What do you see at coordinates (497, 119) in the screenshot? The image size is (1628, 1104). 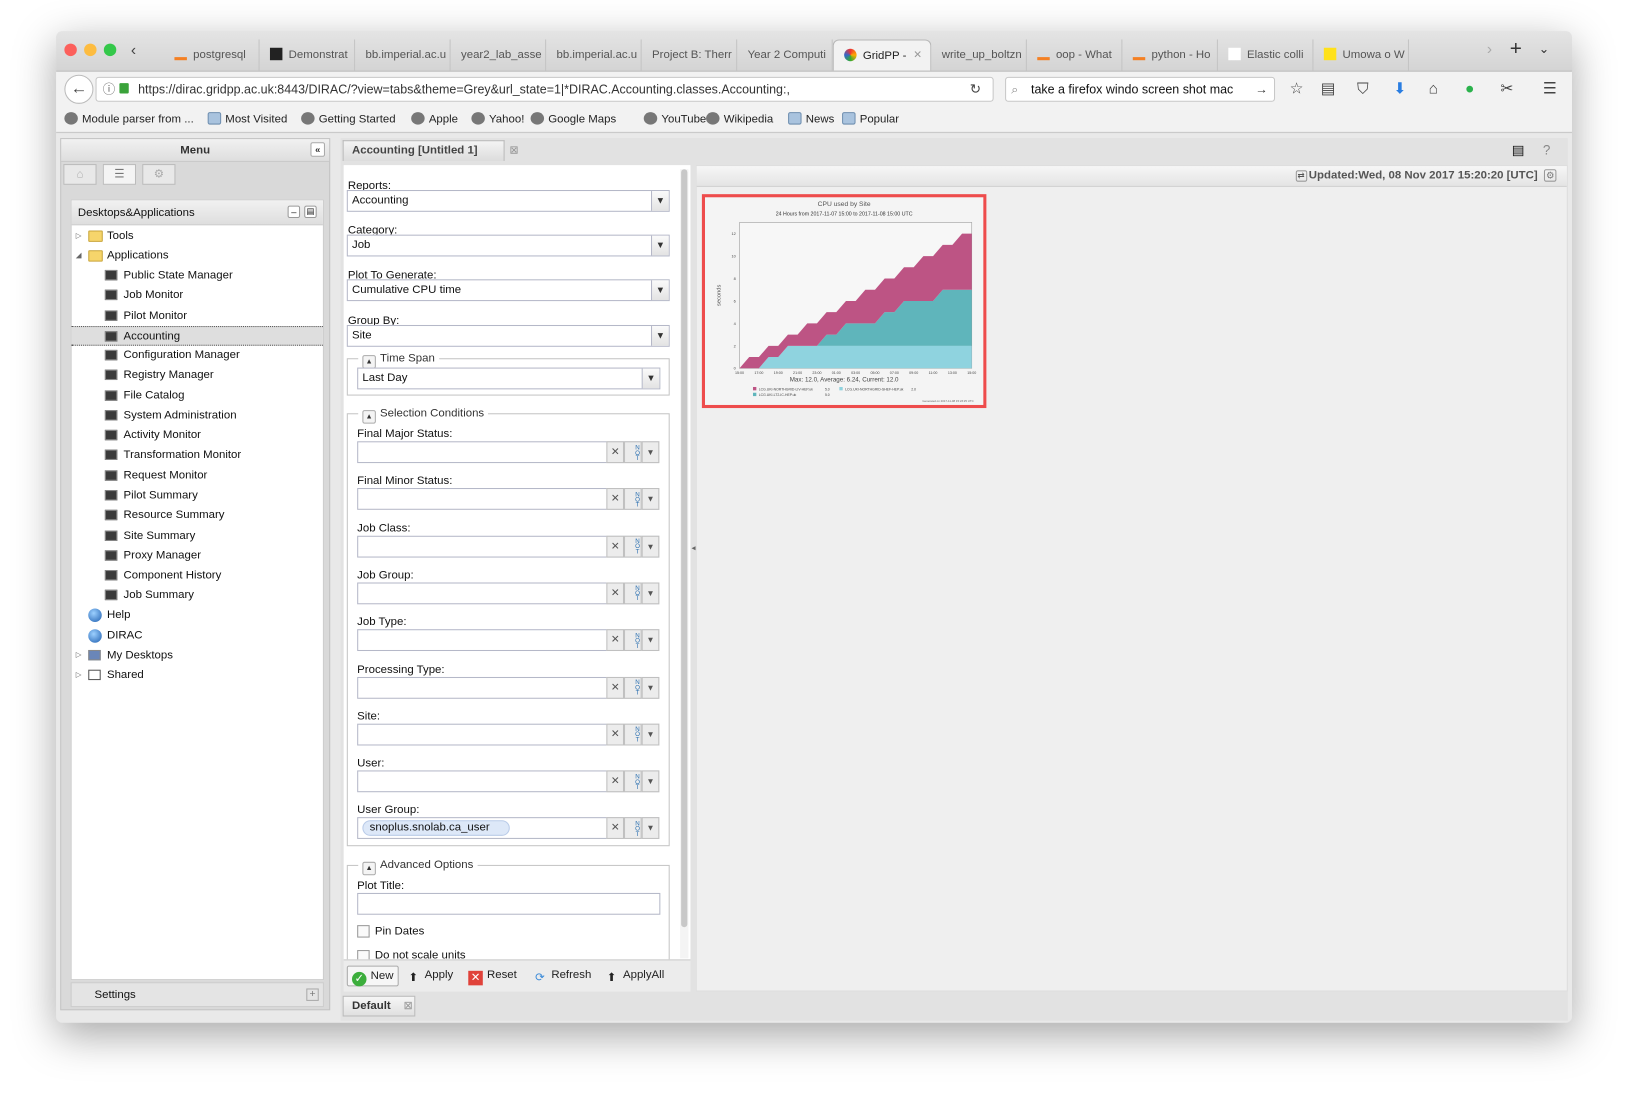 I see `bookmark-item: Yahoo!` at bounding box center [497, 119].